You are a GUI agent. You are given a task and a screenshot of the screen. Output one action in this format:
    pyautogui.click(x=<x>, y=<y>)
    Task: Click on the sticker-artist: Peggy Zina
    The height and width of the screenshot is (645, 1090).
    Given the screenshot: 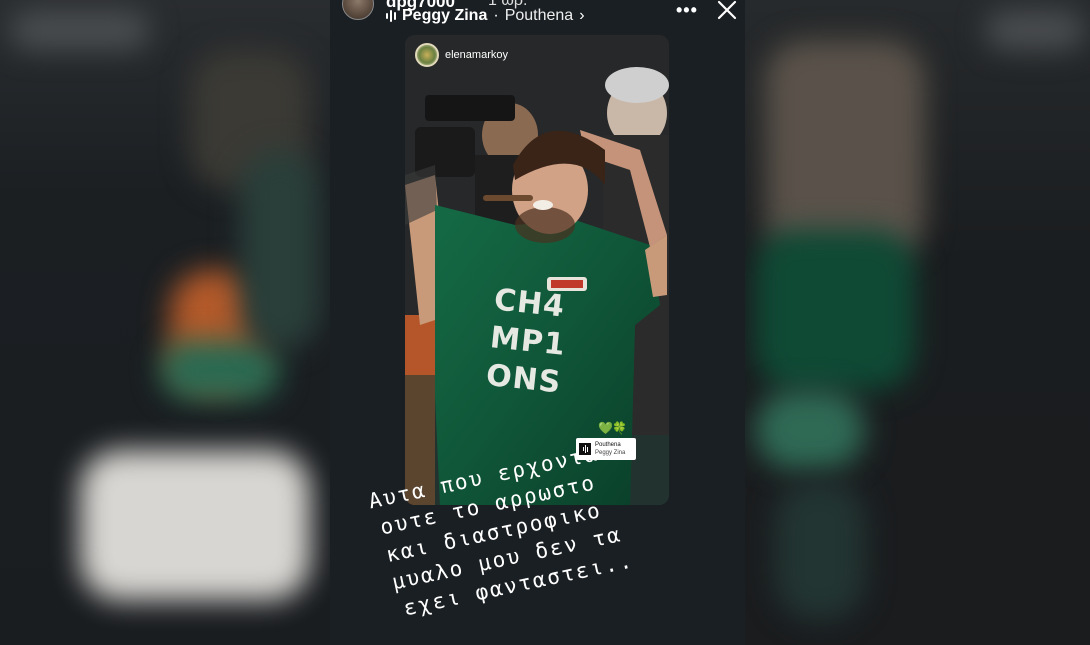 What is the action you would take?
    pyautogui.click(x=610, y=453)
    